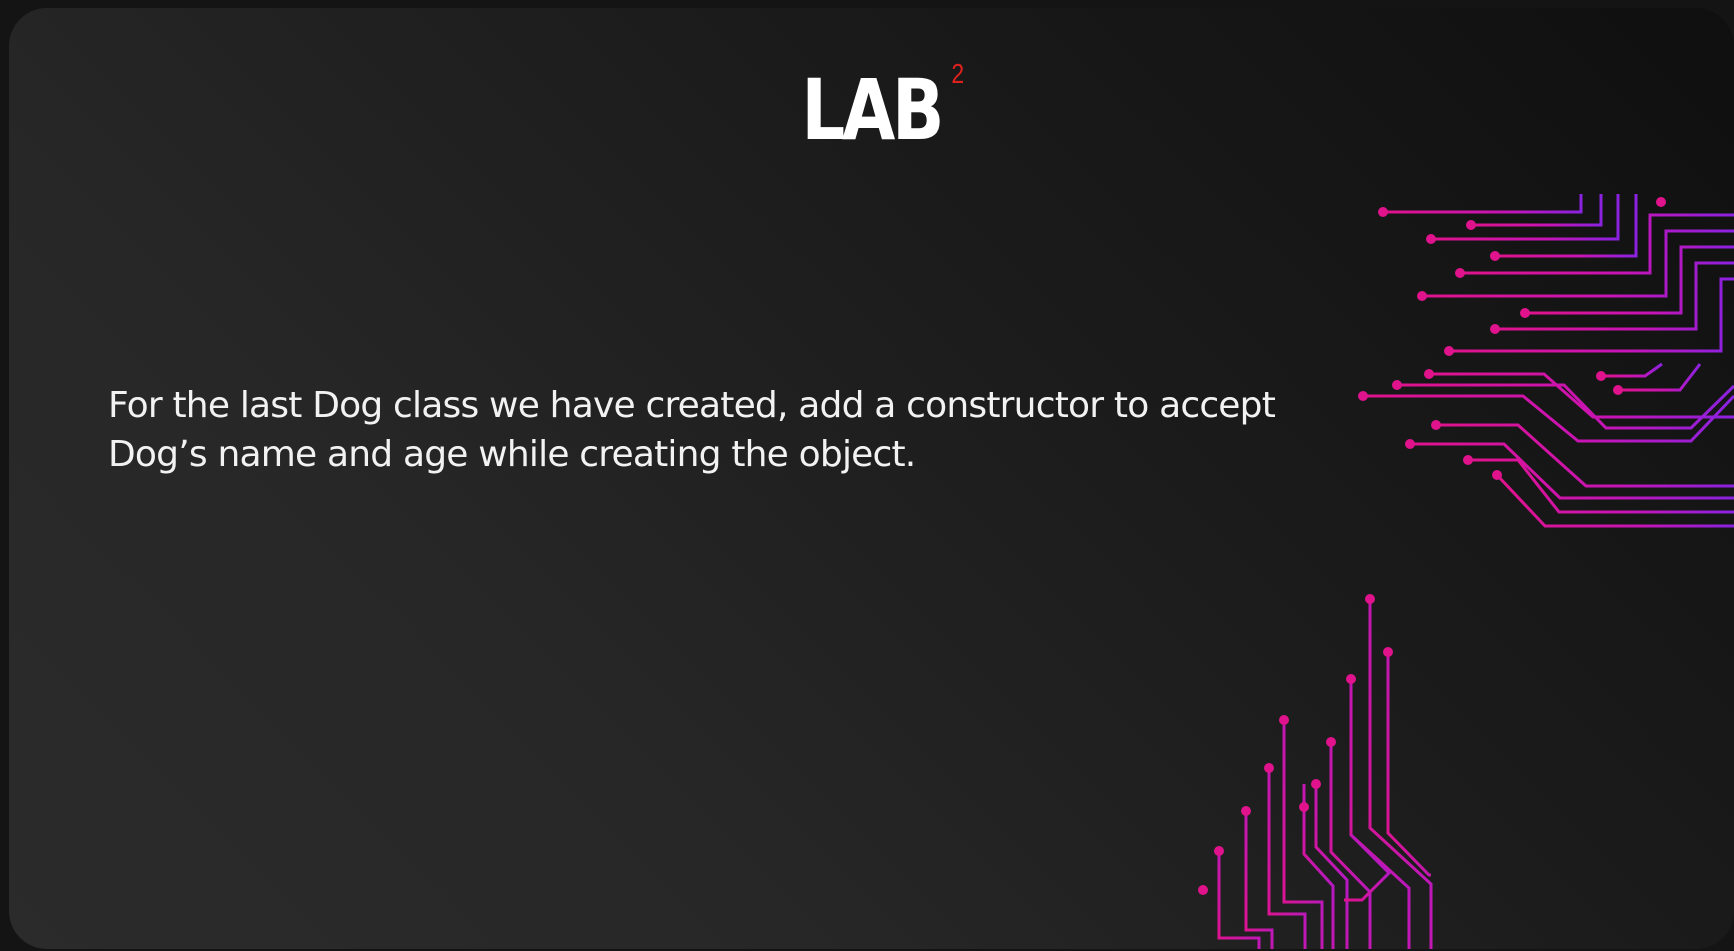  What do you see at coordinates (873, 110) in the screenshot?
I see `slide-title-text: LAB` at bounding box center [873, 110].